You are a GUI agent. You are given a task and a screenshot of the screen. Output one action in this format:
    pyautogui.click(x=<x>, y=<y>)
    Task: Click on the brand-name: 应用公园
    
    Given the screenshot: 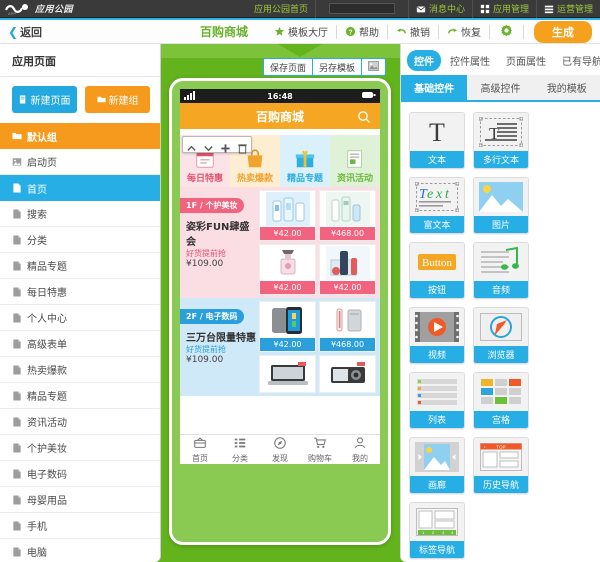 What is the action you would take?
    pyautogui.click(x=54, y=10)
    